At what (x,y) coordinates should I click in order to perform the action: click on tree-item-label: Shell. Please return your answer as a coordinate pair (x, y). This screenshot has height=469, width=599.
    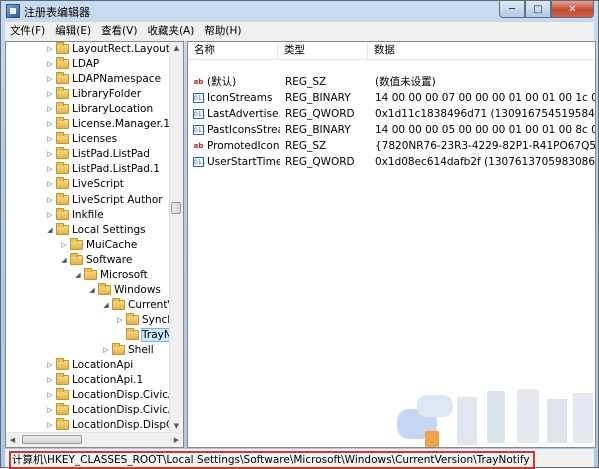
    Looking at the image, I should click on (141, 350).